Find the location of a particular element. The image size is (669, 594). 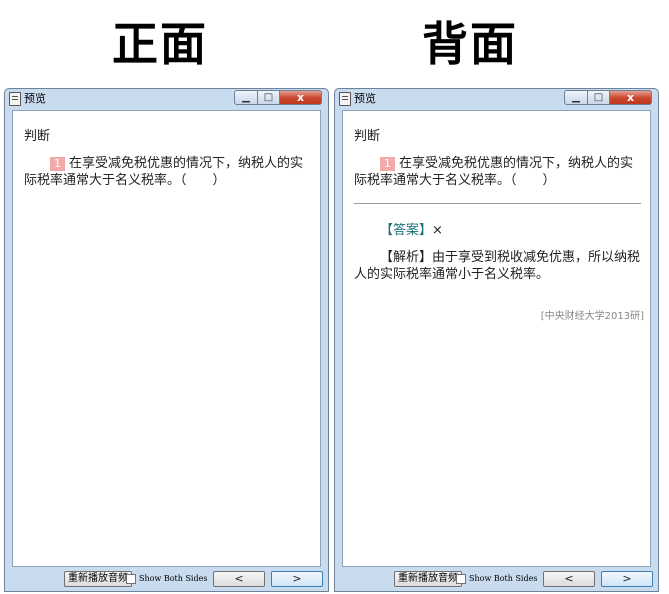

answer: 【答案】× is located at coordinates (411, 228).